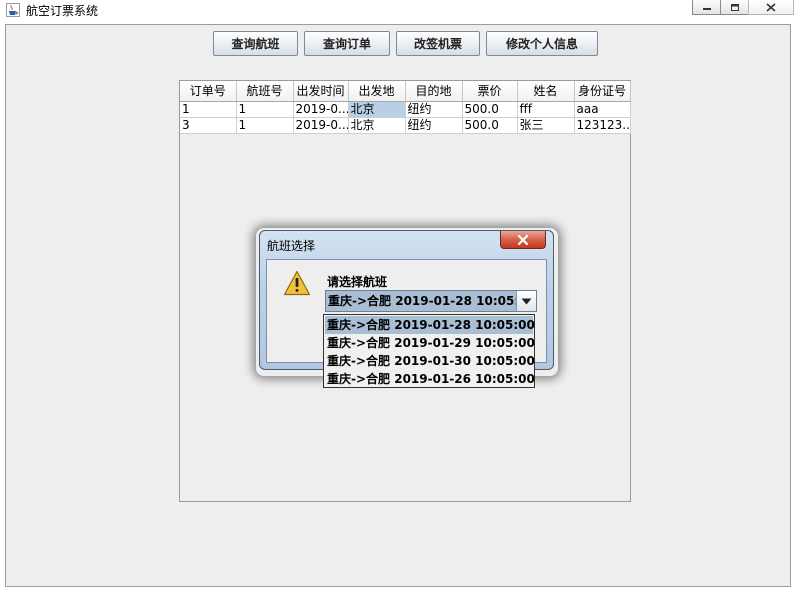 Image resolution: width=798 pixels, height=595 pixels. What do you see at coordinates (430, 325) in the screenshot?
I see `dropdown-option: 重庆->合肥 2019-01-28 10:05:00` at bounding box center [430, 325].